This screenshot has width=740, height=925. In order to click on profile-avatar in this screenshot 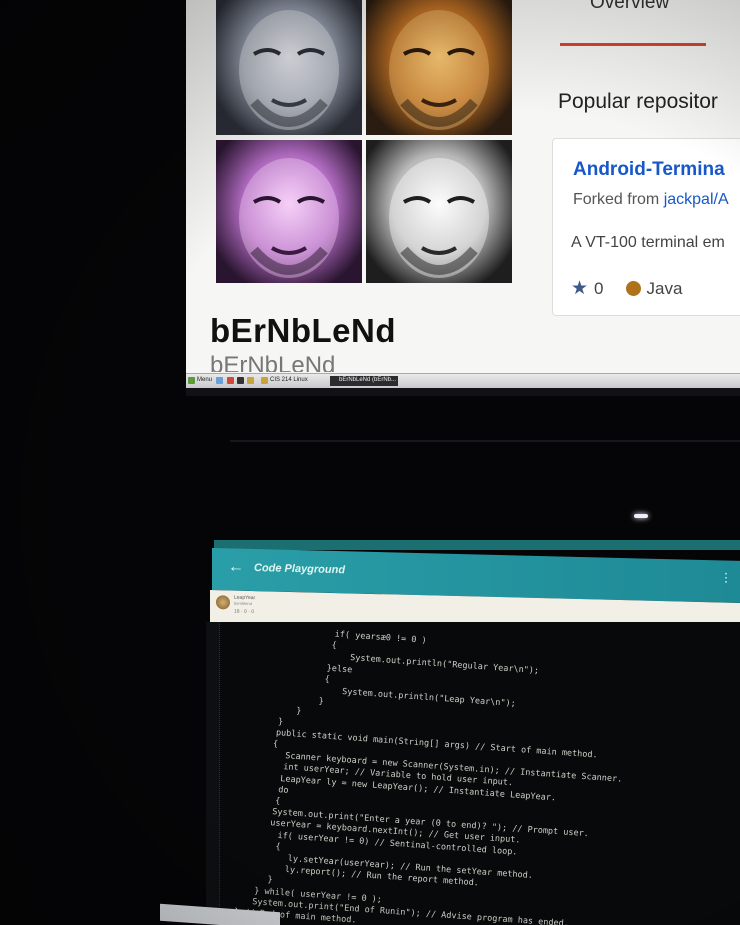, I will do `click(367, 145)`.